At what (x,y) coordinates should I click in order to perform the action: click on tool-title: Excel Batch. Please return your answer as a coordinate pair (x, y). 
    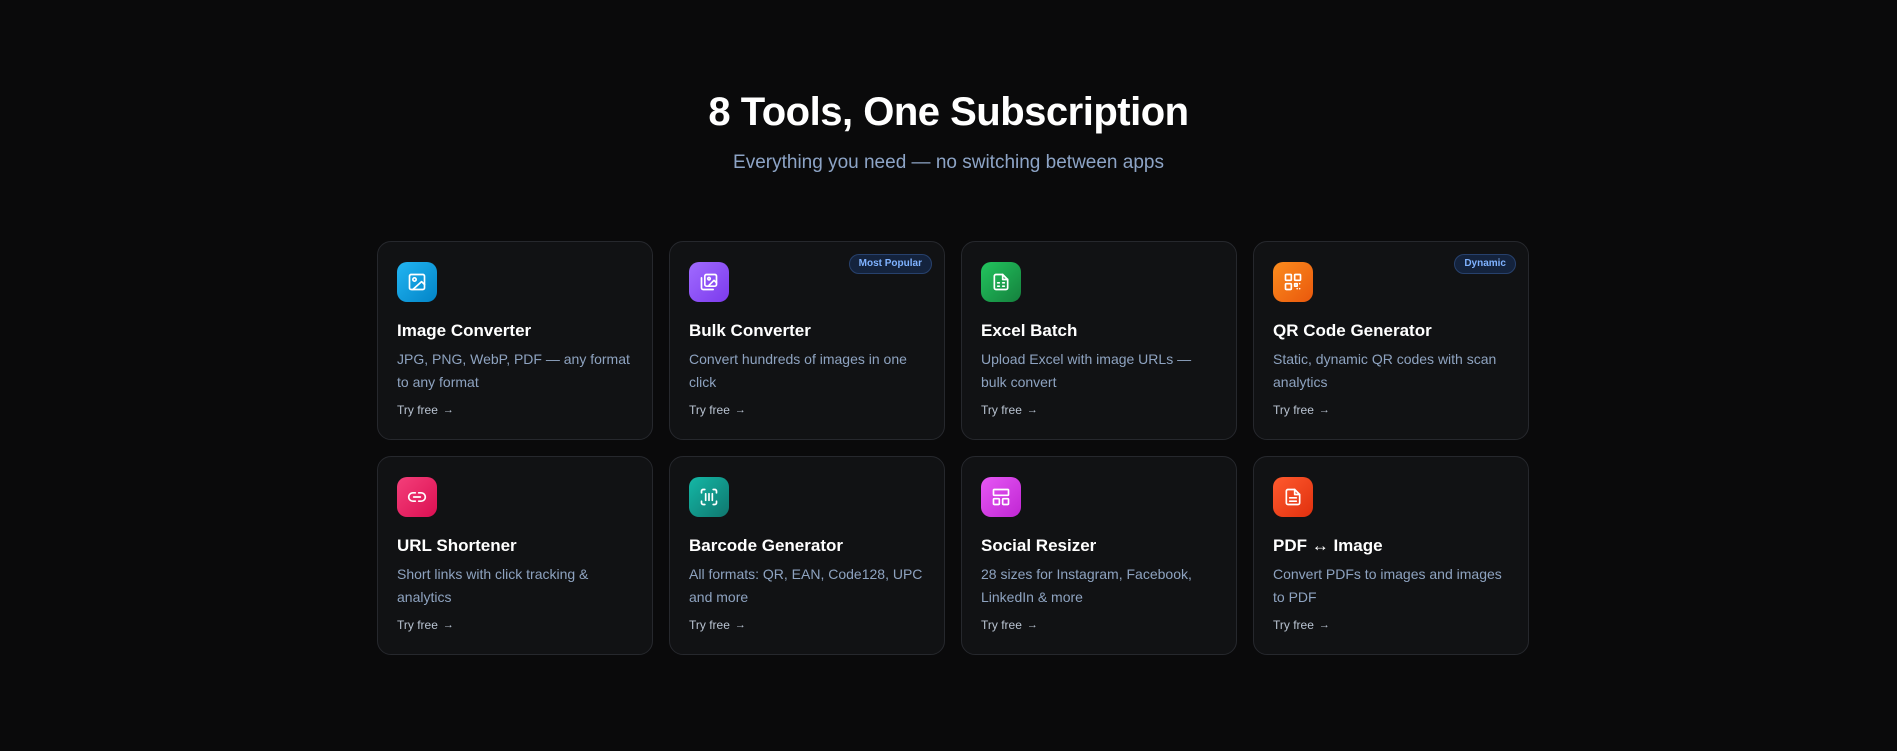
    Looking at the image, I should click on (1029, 330).